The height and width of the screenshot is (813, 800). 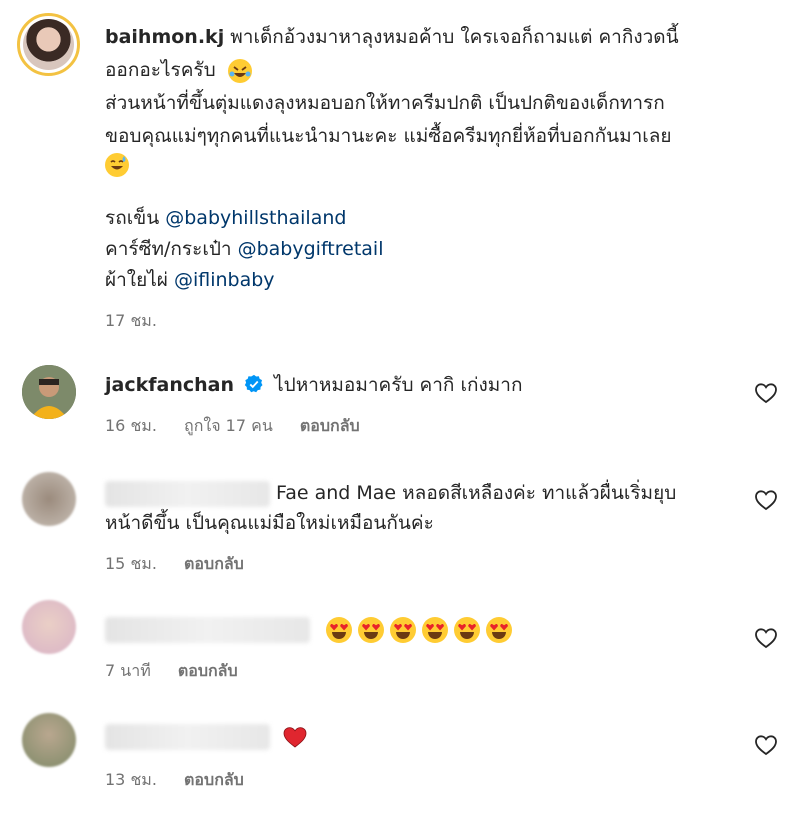 I want to click on cloth-line: ผ้าใยไผ่ @iflinbaby, so click(x=190, y=280).